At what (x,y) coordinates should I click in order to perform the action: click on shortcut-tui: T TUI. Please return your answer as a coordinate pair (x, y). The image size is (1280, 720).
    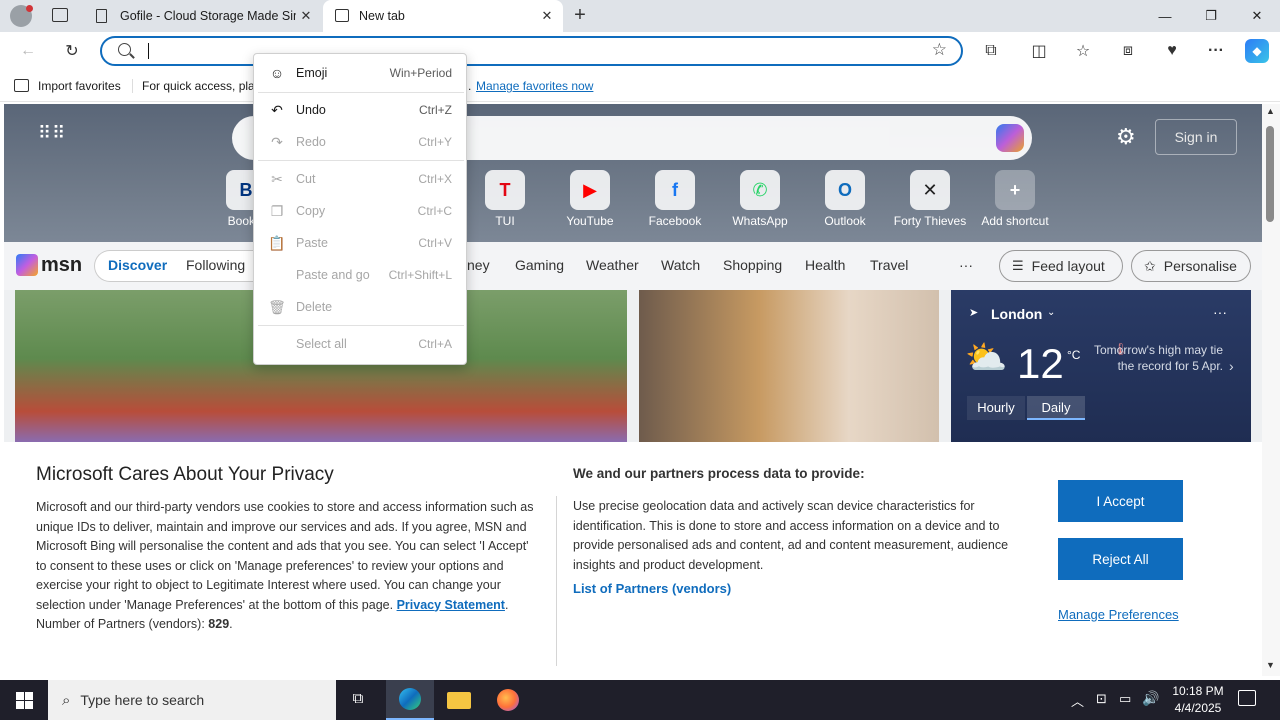
    Looking at the image, I should click on (505, 199).